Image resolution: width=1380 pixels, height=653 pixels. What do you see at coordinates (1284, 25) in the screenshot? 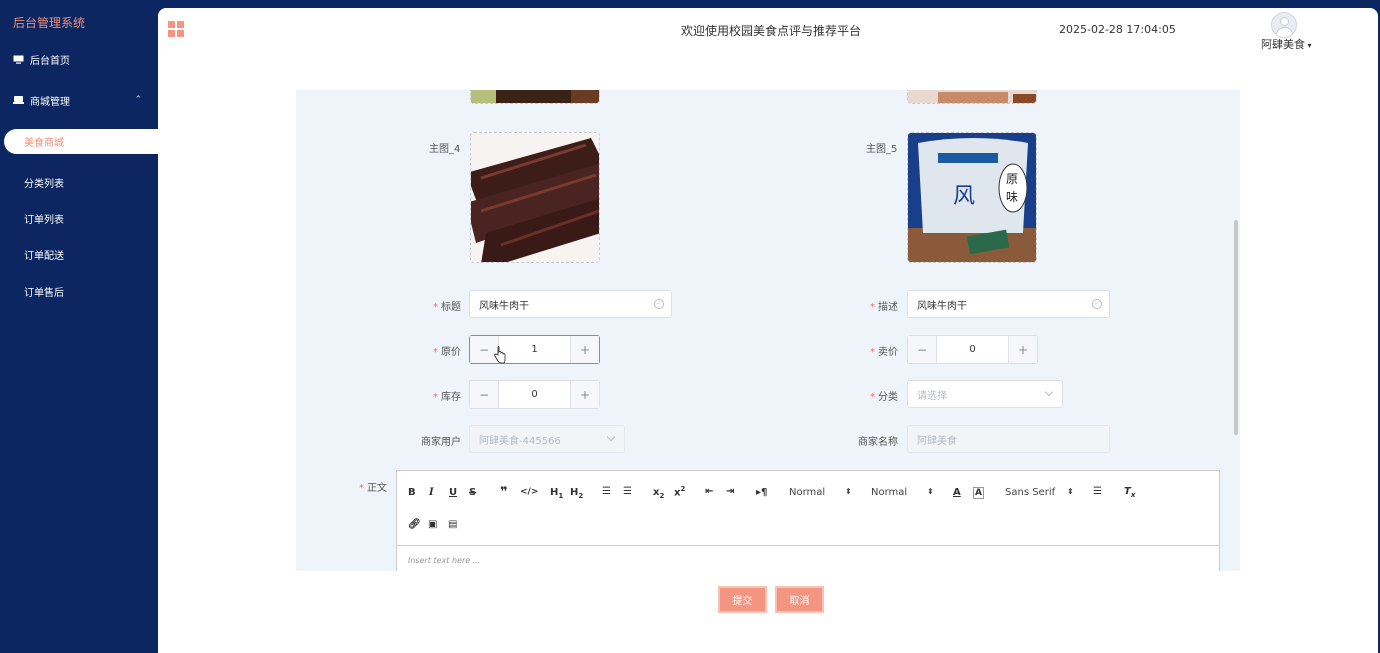
I see `avatar` at bounding box center [1284, 25].